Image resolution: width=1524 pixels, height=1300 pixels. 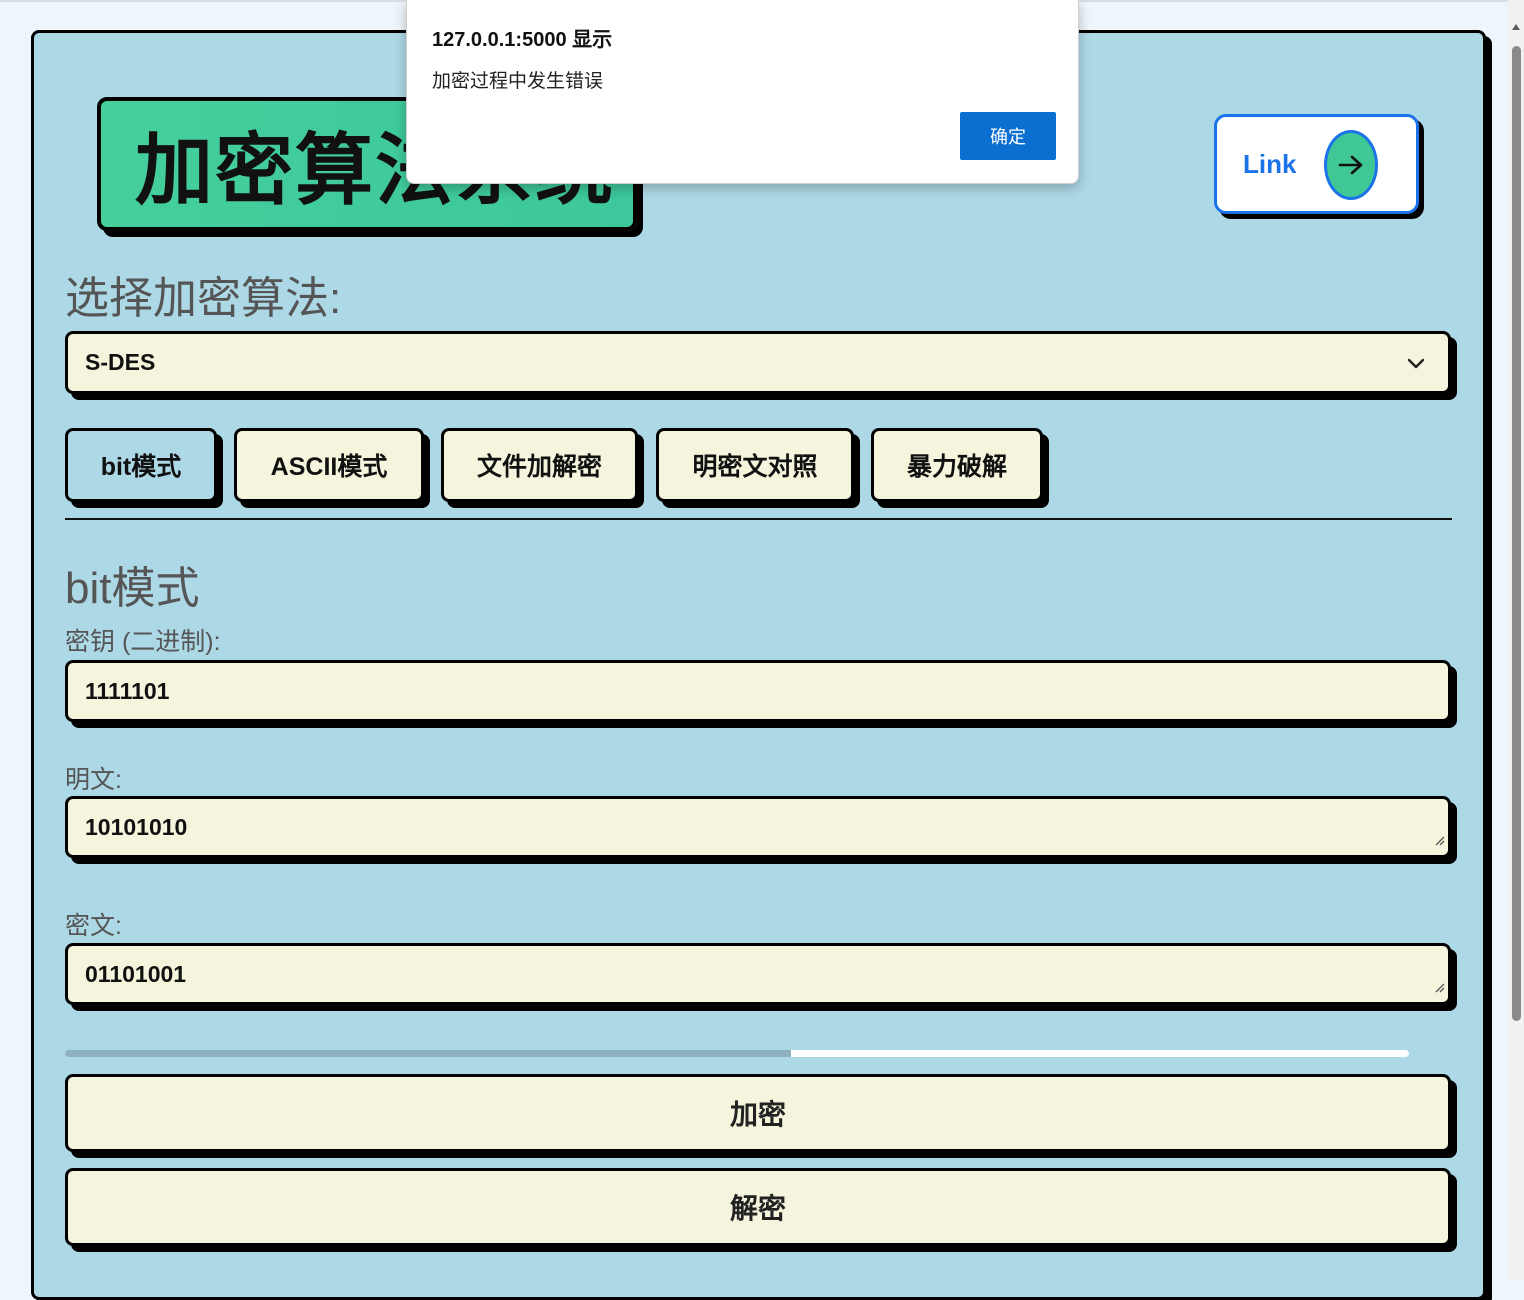 I want to click on tabs-divider, so click(x=758, y=519).